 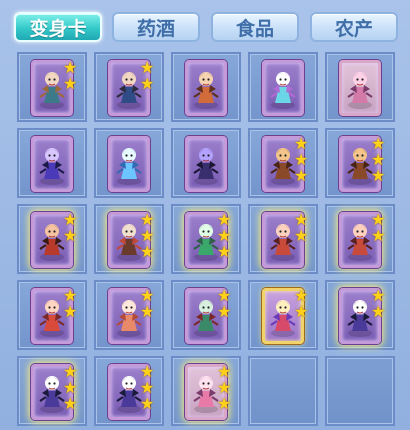 What do you see at coordinates (205, 25) in the screenshot?
I see `category-tab-bar: 变身卡 药酒 食品 农产` at bounding box center [205, 25].